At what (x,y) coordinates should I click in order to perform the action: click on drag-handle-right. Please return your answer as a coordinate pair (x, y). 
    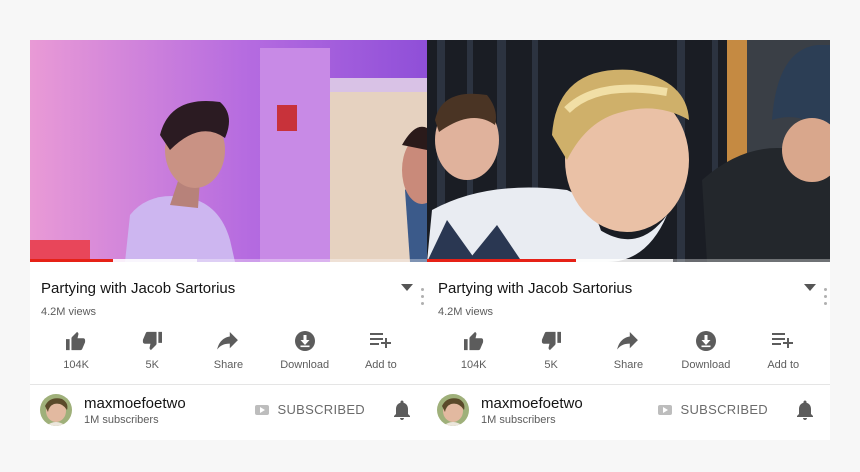
    Looking at the image, I should click on (825, 296).